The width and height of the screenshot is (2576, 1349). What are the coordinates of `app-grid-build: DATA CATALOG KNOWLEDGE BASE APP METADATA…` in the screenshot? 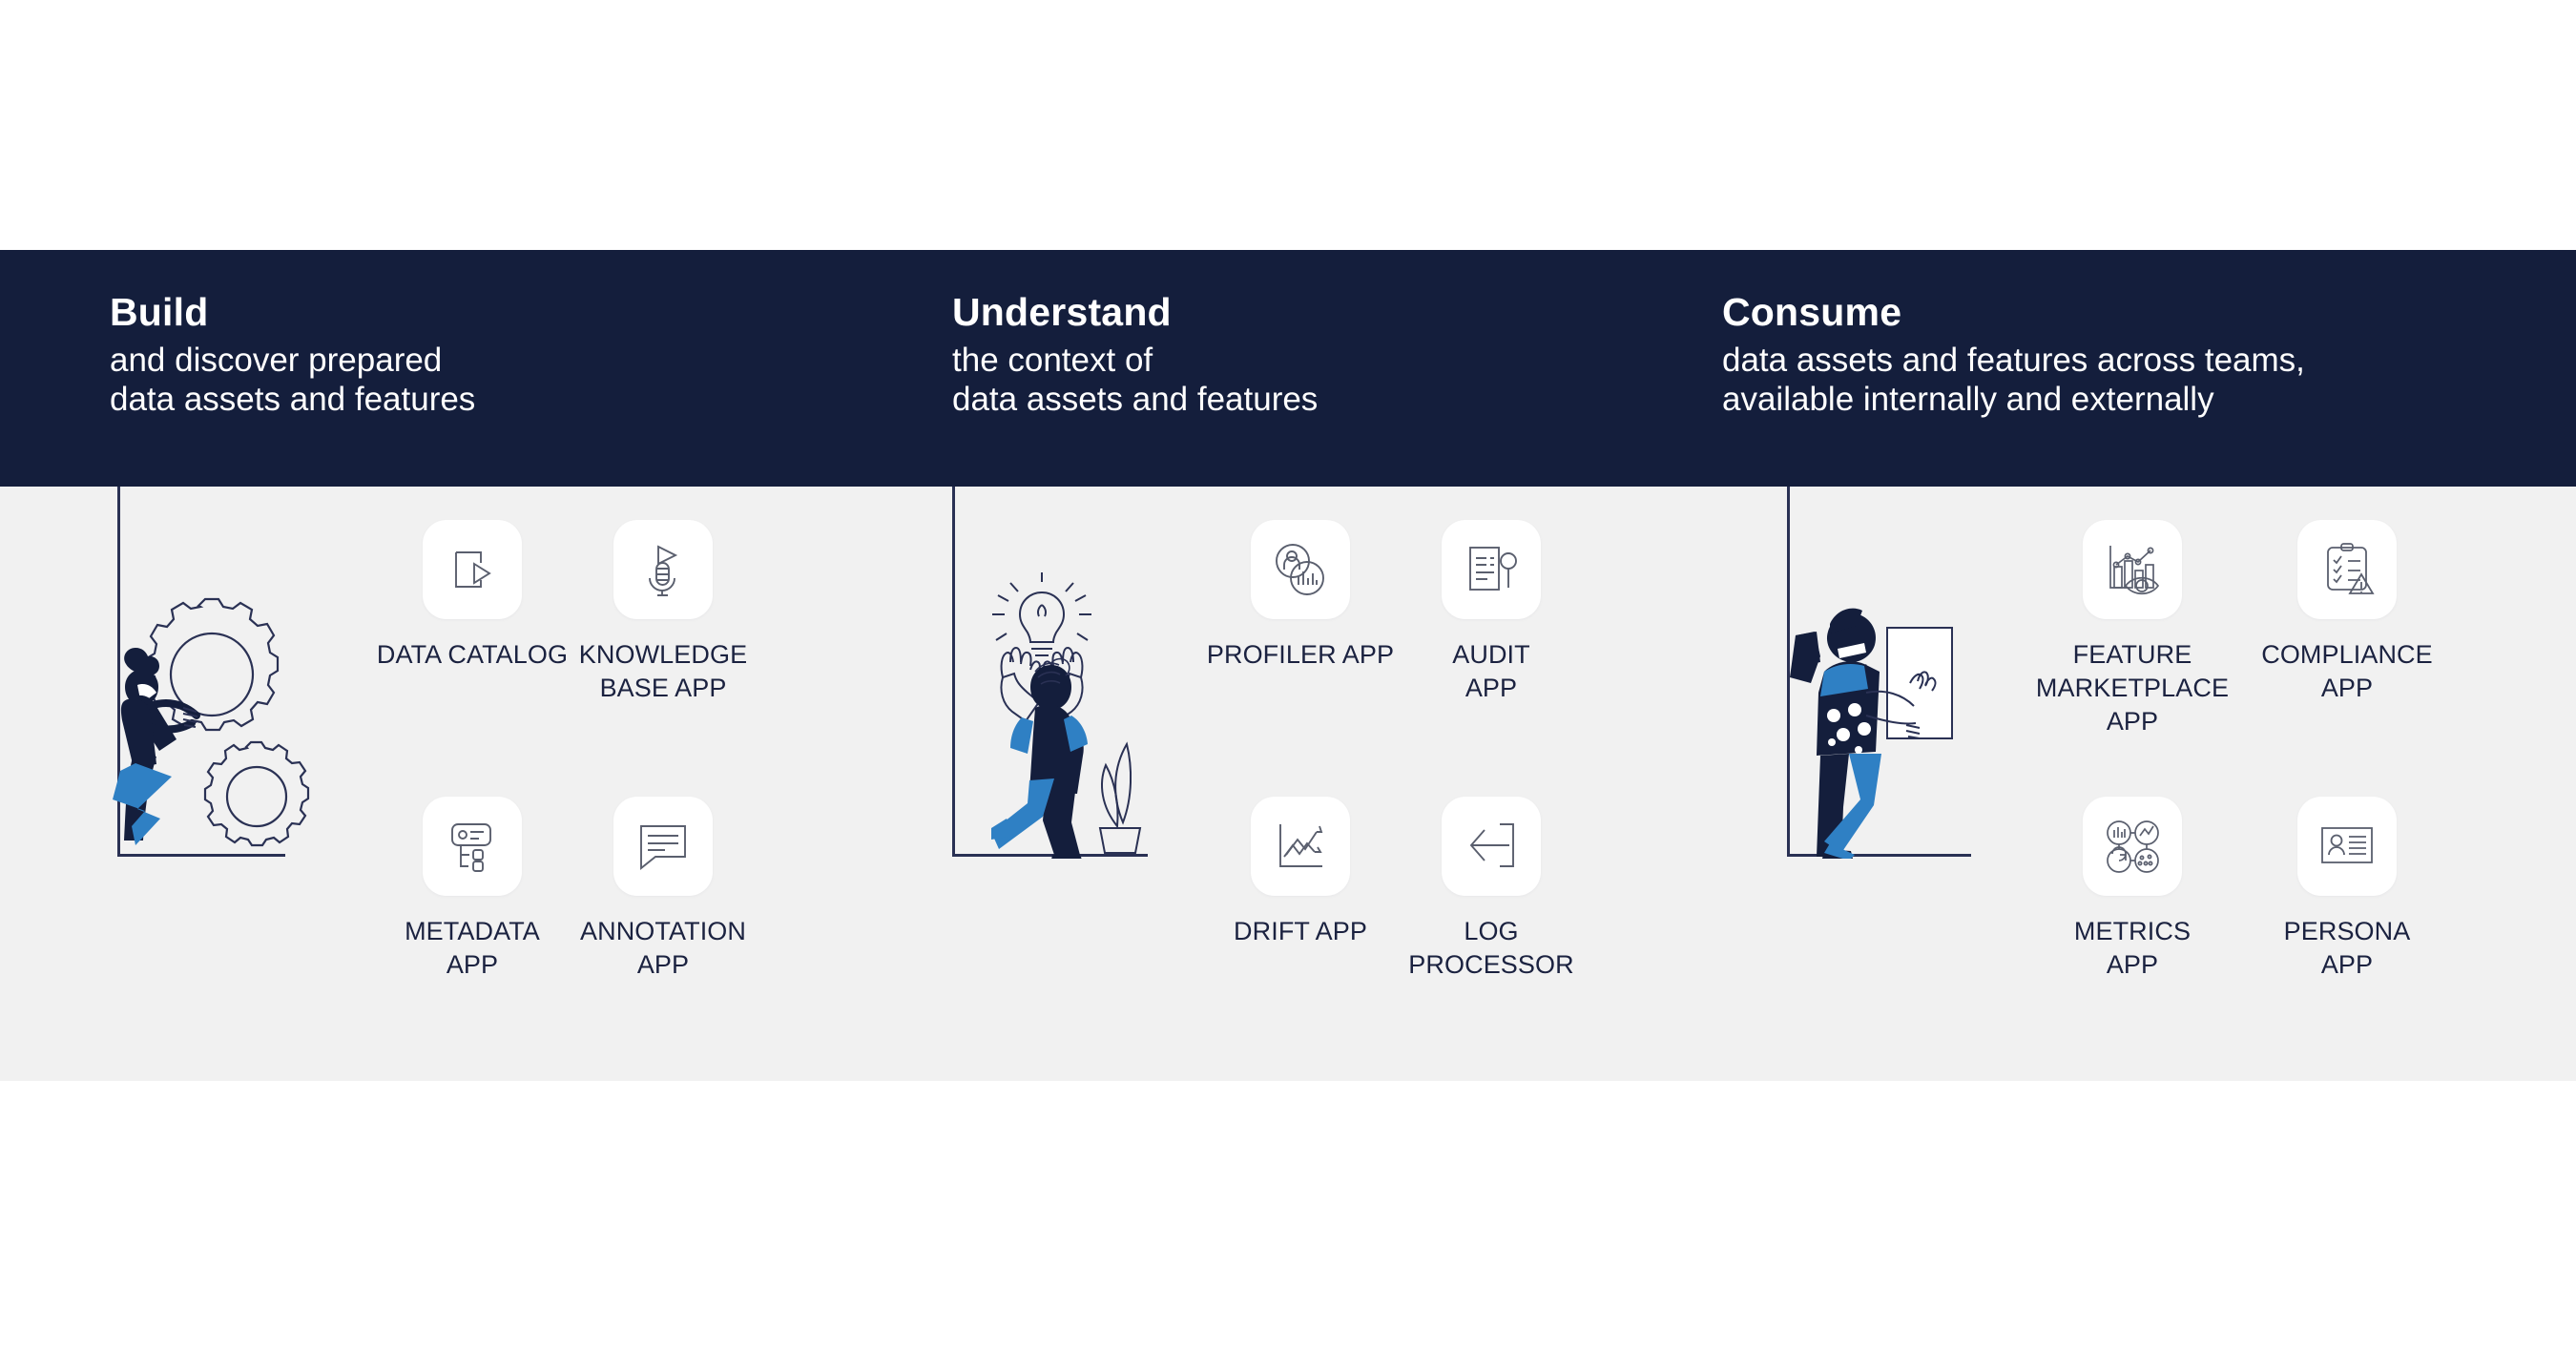 It's located at (568, 797).